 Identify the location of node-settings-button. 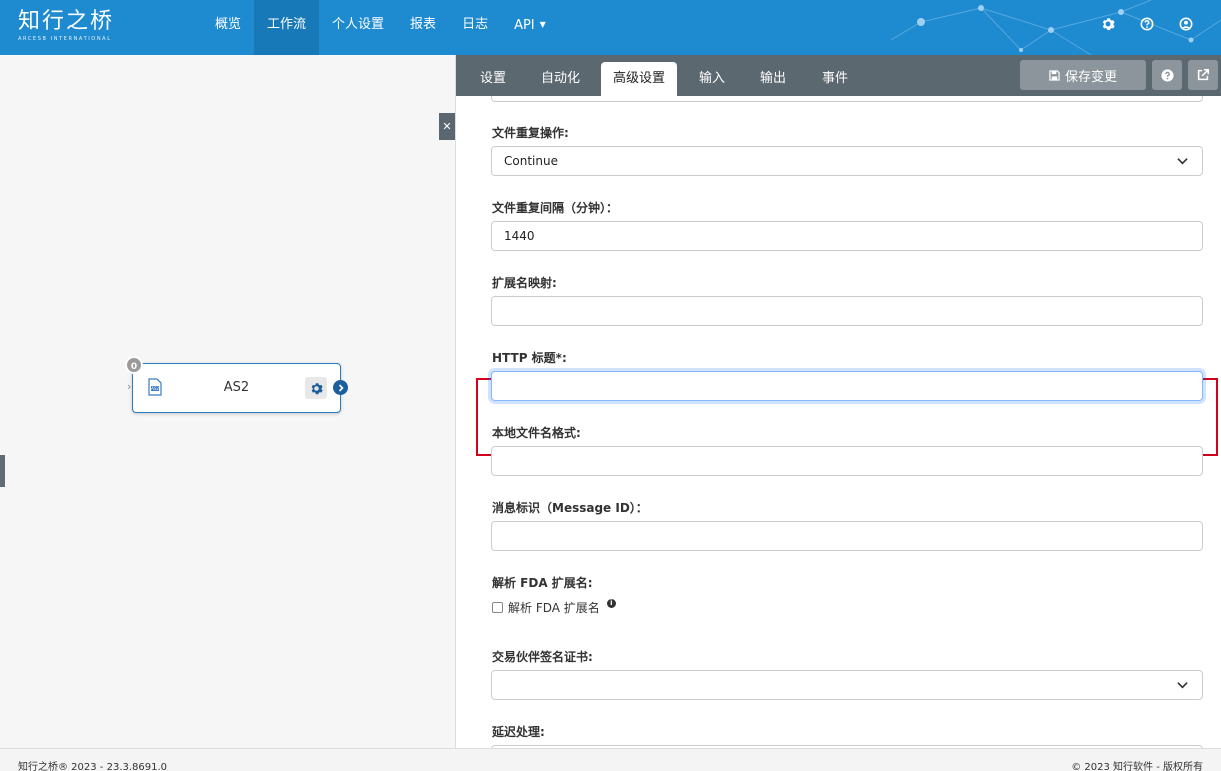
(316, 388).